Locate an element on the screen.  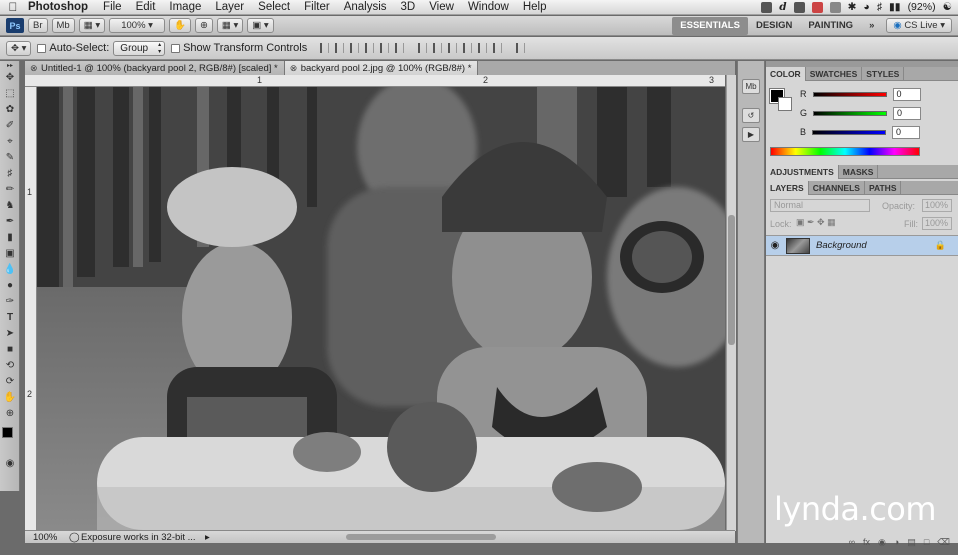
menu-3d: 3D is located at coordinates (408, 7).